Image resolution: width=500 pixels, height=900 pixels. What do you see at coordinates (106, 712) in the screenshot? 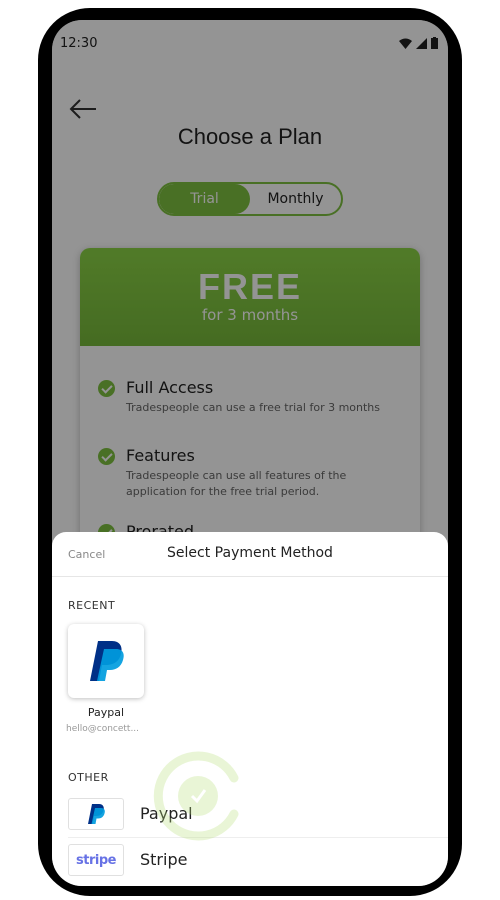
I see `recent-method-name: Paypal` at bounding box center [106, 712].